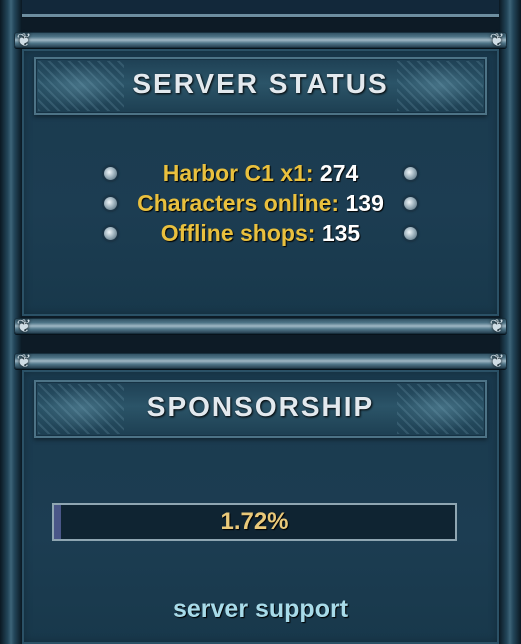 The width and height of the screenshot is (521, 644). What do you see at coordinates (238, 232) in the screenshot?
I see `stat-label: Offline shops:` at bounding box center [238, 232].